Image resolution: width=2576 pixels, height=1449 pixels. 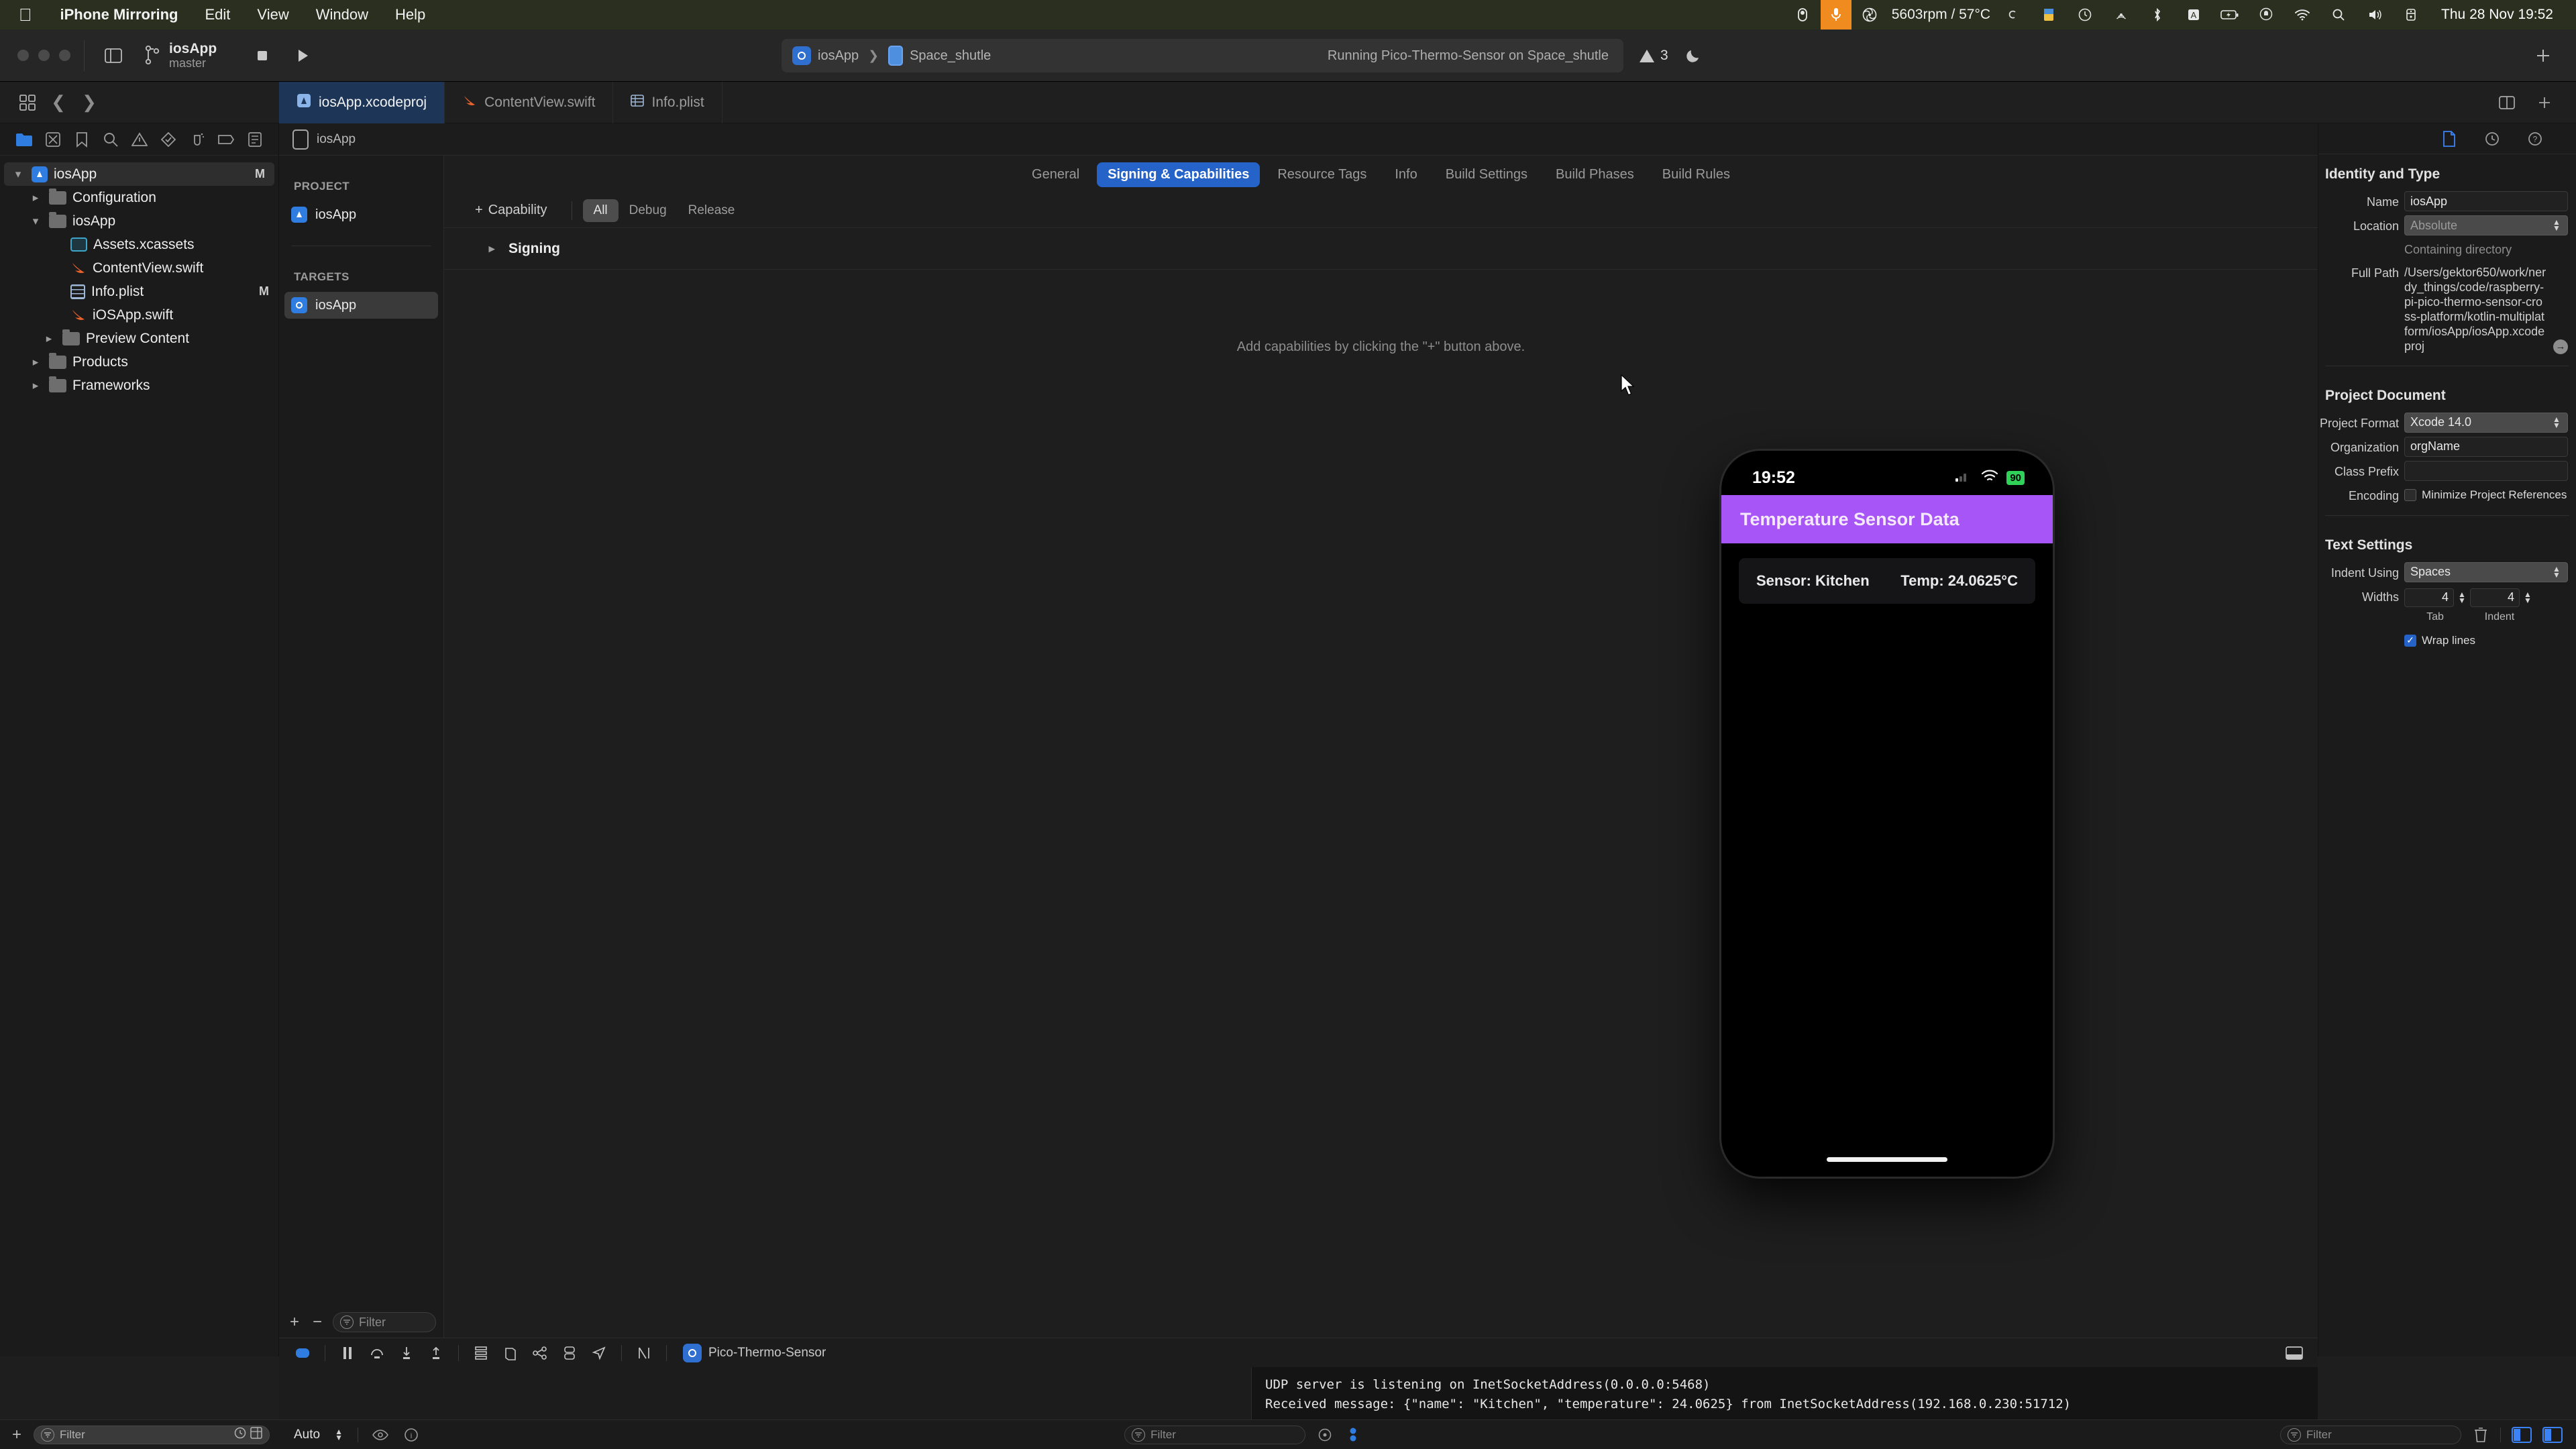 What do you see at coordinates (302, 55) in the screenshot?
I see `run-button` at bounding box center [302, 55].